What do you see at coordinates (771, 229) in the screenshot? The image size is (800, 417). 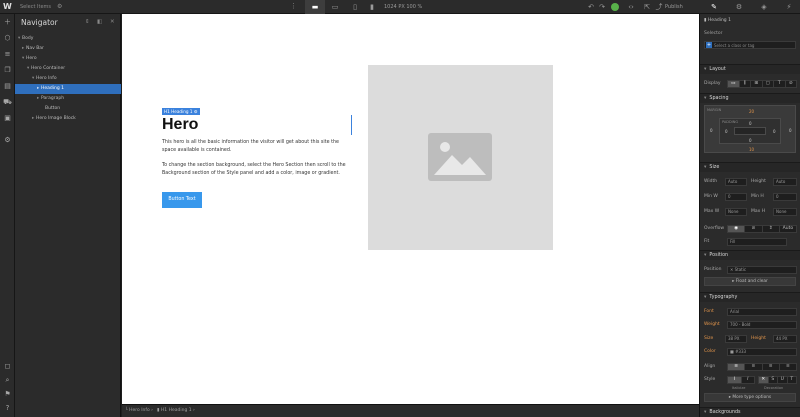 I see `overflow-scroll-icon: ⇕` at bounding box center [771, 229].